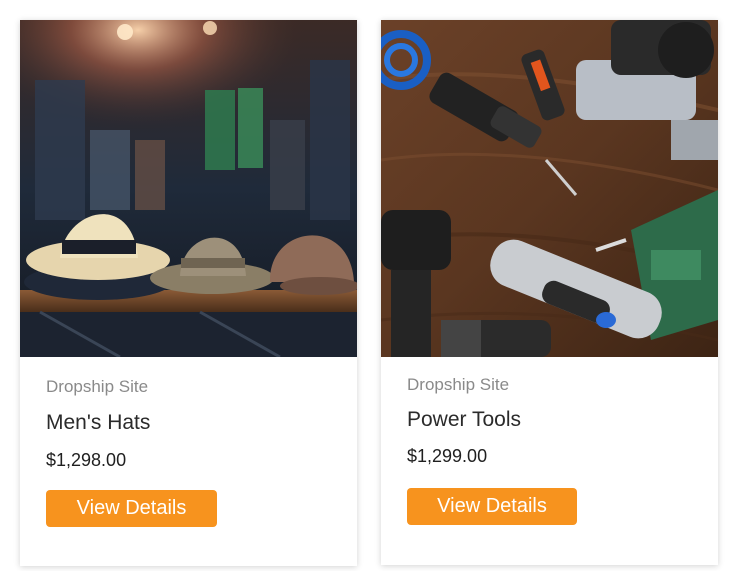  I want to click on product-price: $1,298.00, so click(86, 460).